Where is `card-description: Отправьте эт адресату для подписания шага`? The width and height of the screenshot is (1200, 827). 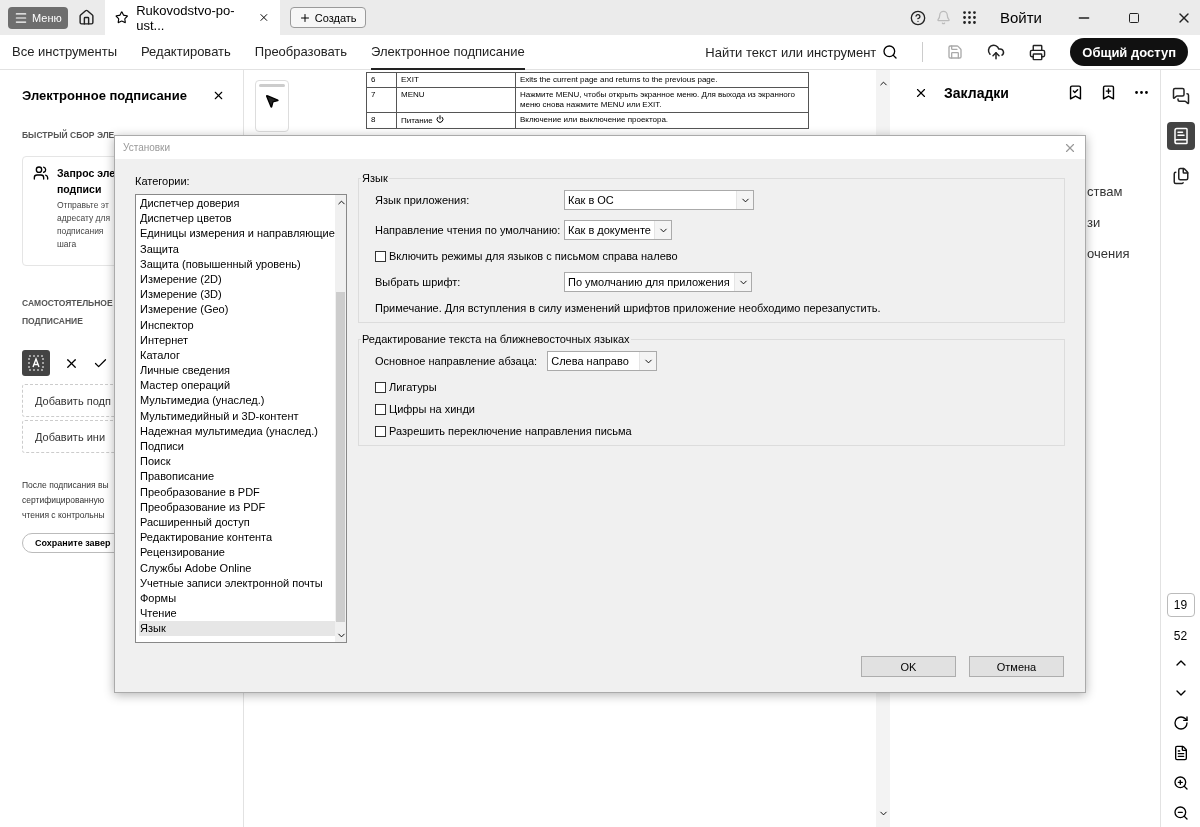
card-description: Отправьте эт адресату для подписания шага is located at coordinates (84, 225).